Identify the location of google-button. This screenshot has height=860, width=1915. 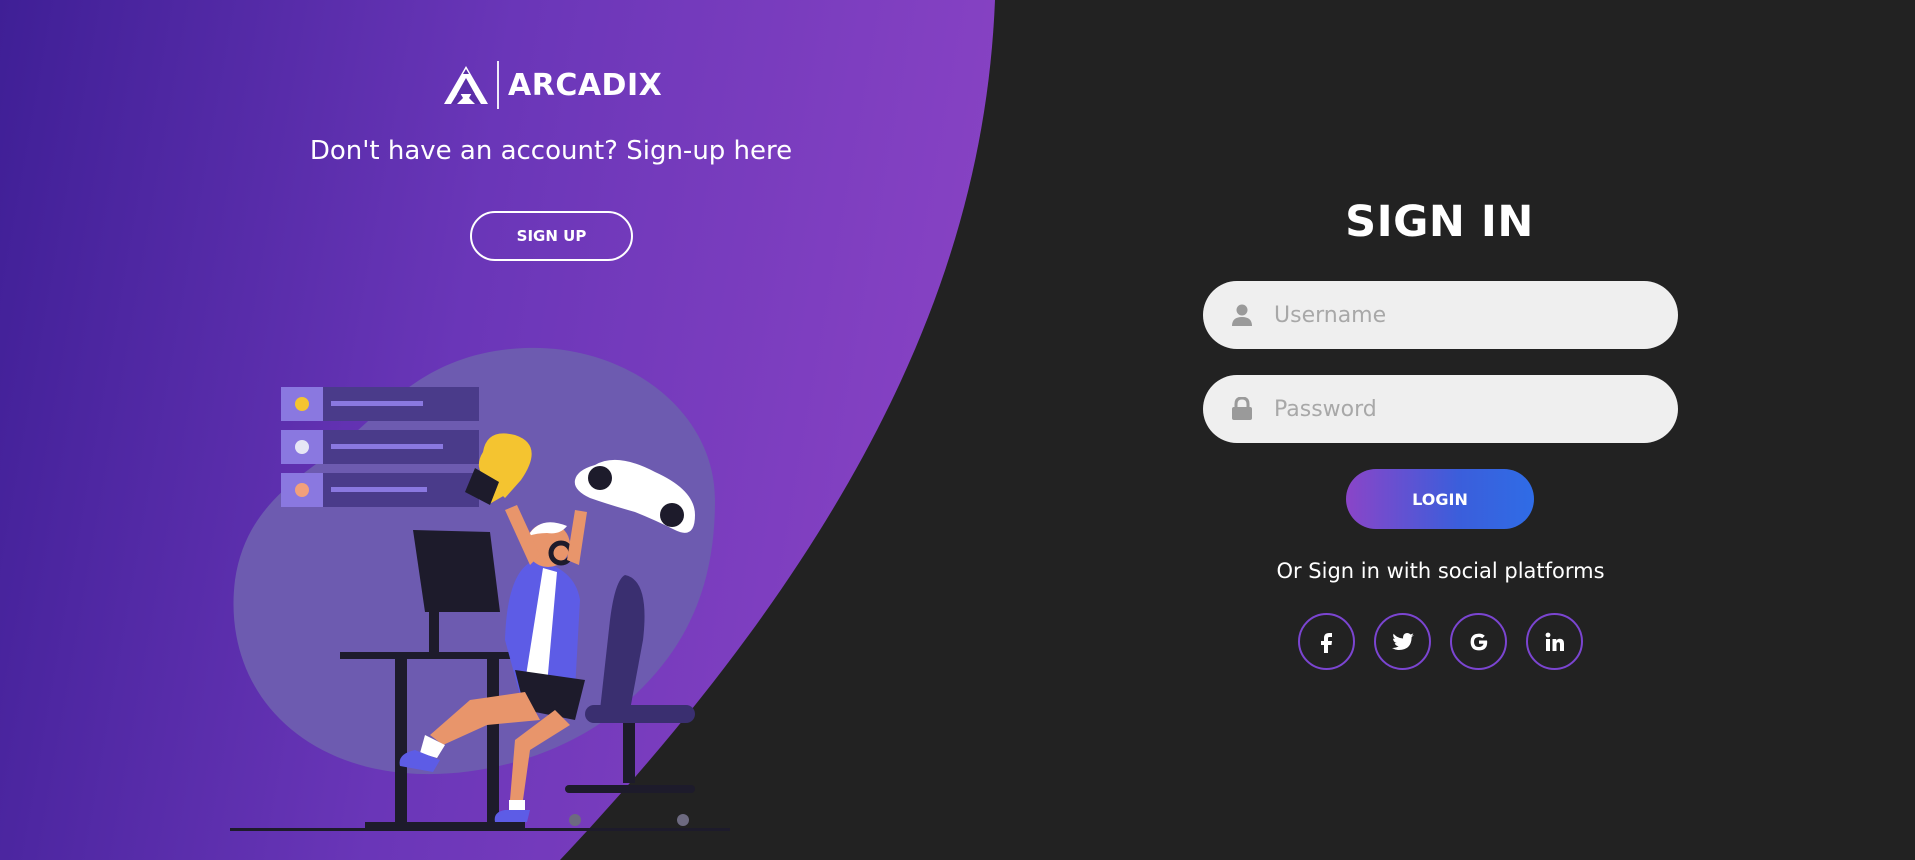
(1478, 641).